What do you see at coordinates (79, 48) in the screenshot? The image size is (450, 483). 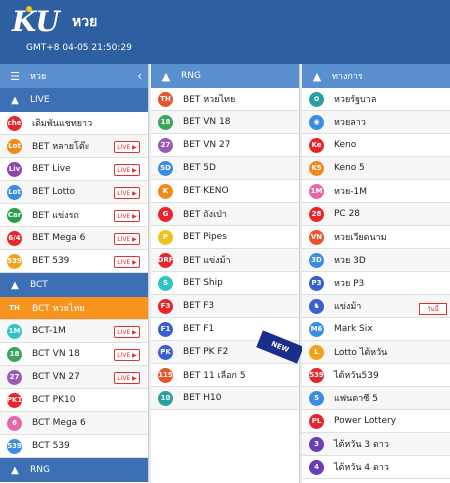 I see `server-clock: GMT+8 04-05 21:50:29` at bounding box center [79, 48].